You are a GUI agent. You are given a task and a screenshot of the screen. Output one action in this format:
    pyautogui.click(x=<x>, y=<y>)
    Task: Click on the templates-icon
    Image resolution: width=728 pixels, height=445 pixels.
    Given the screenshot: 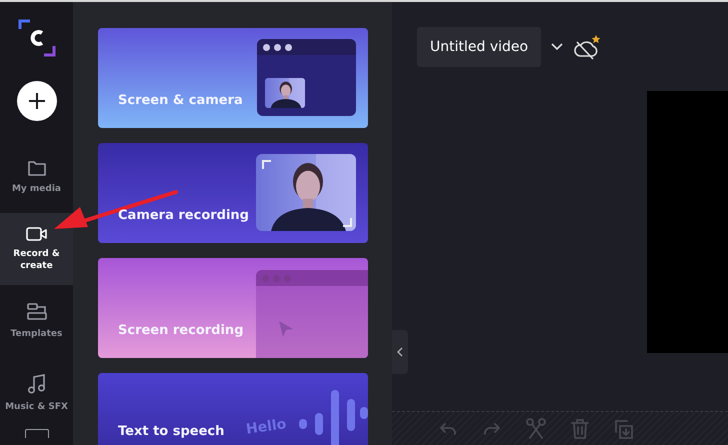 What is the action you would take?
    pyautogui.click(x=37, y=312)
    